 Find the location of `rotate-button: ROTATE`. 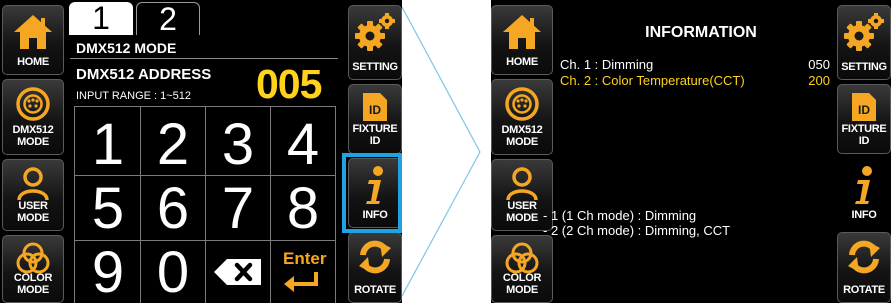

rotate-button: ROTATE is located at coordinates (375, 267).